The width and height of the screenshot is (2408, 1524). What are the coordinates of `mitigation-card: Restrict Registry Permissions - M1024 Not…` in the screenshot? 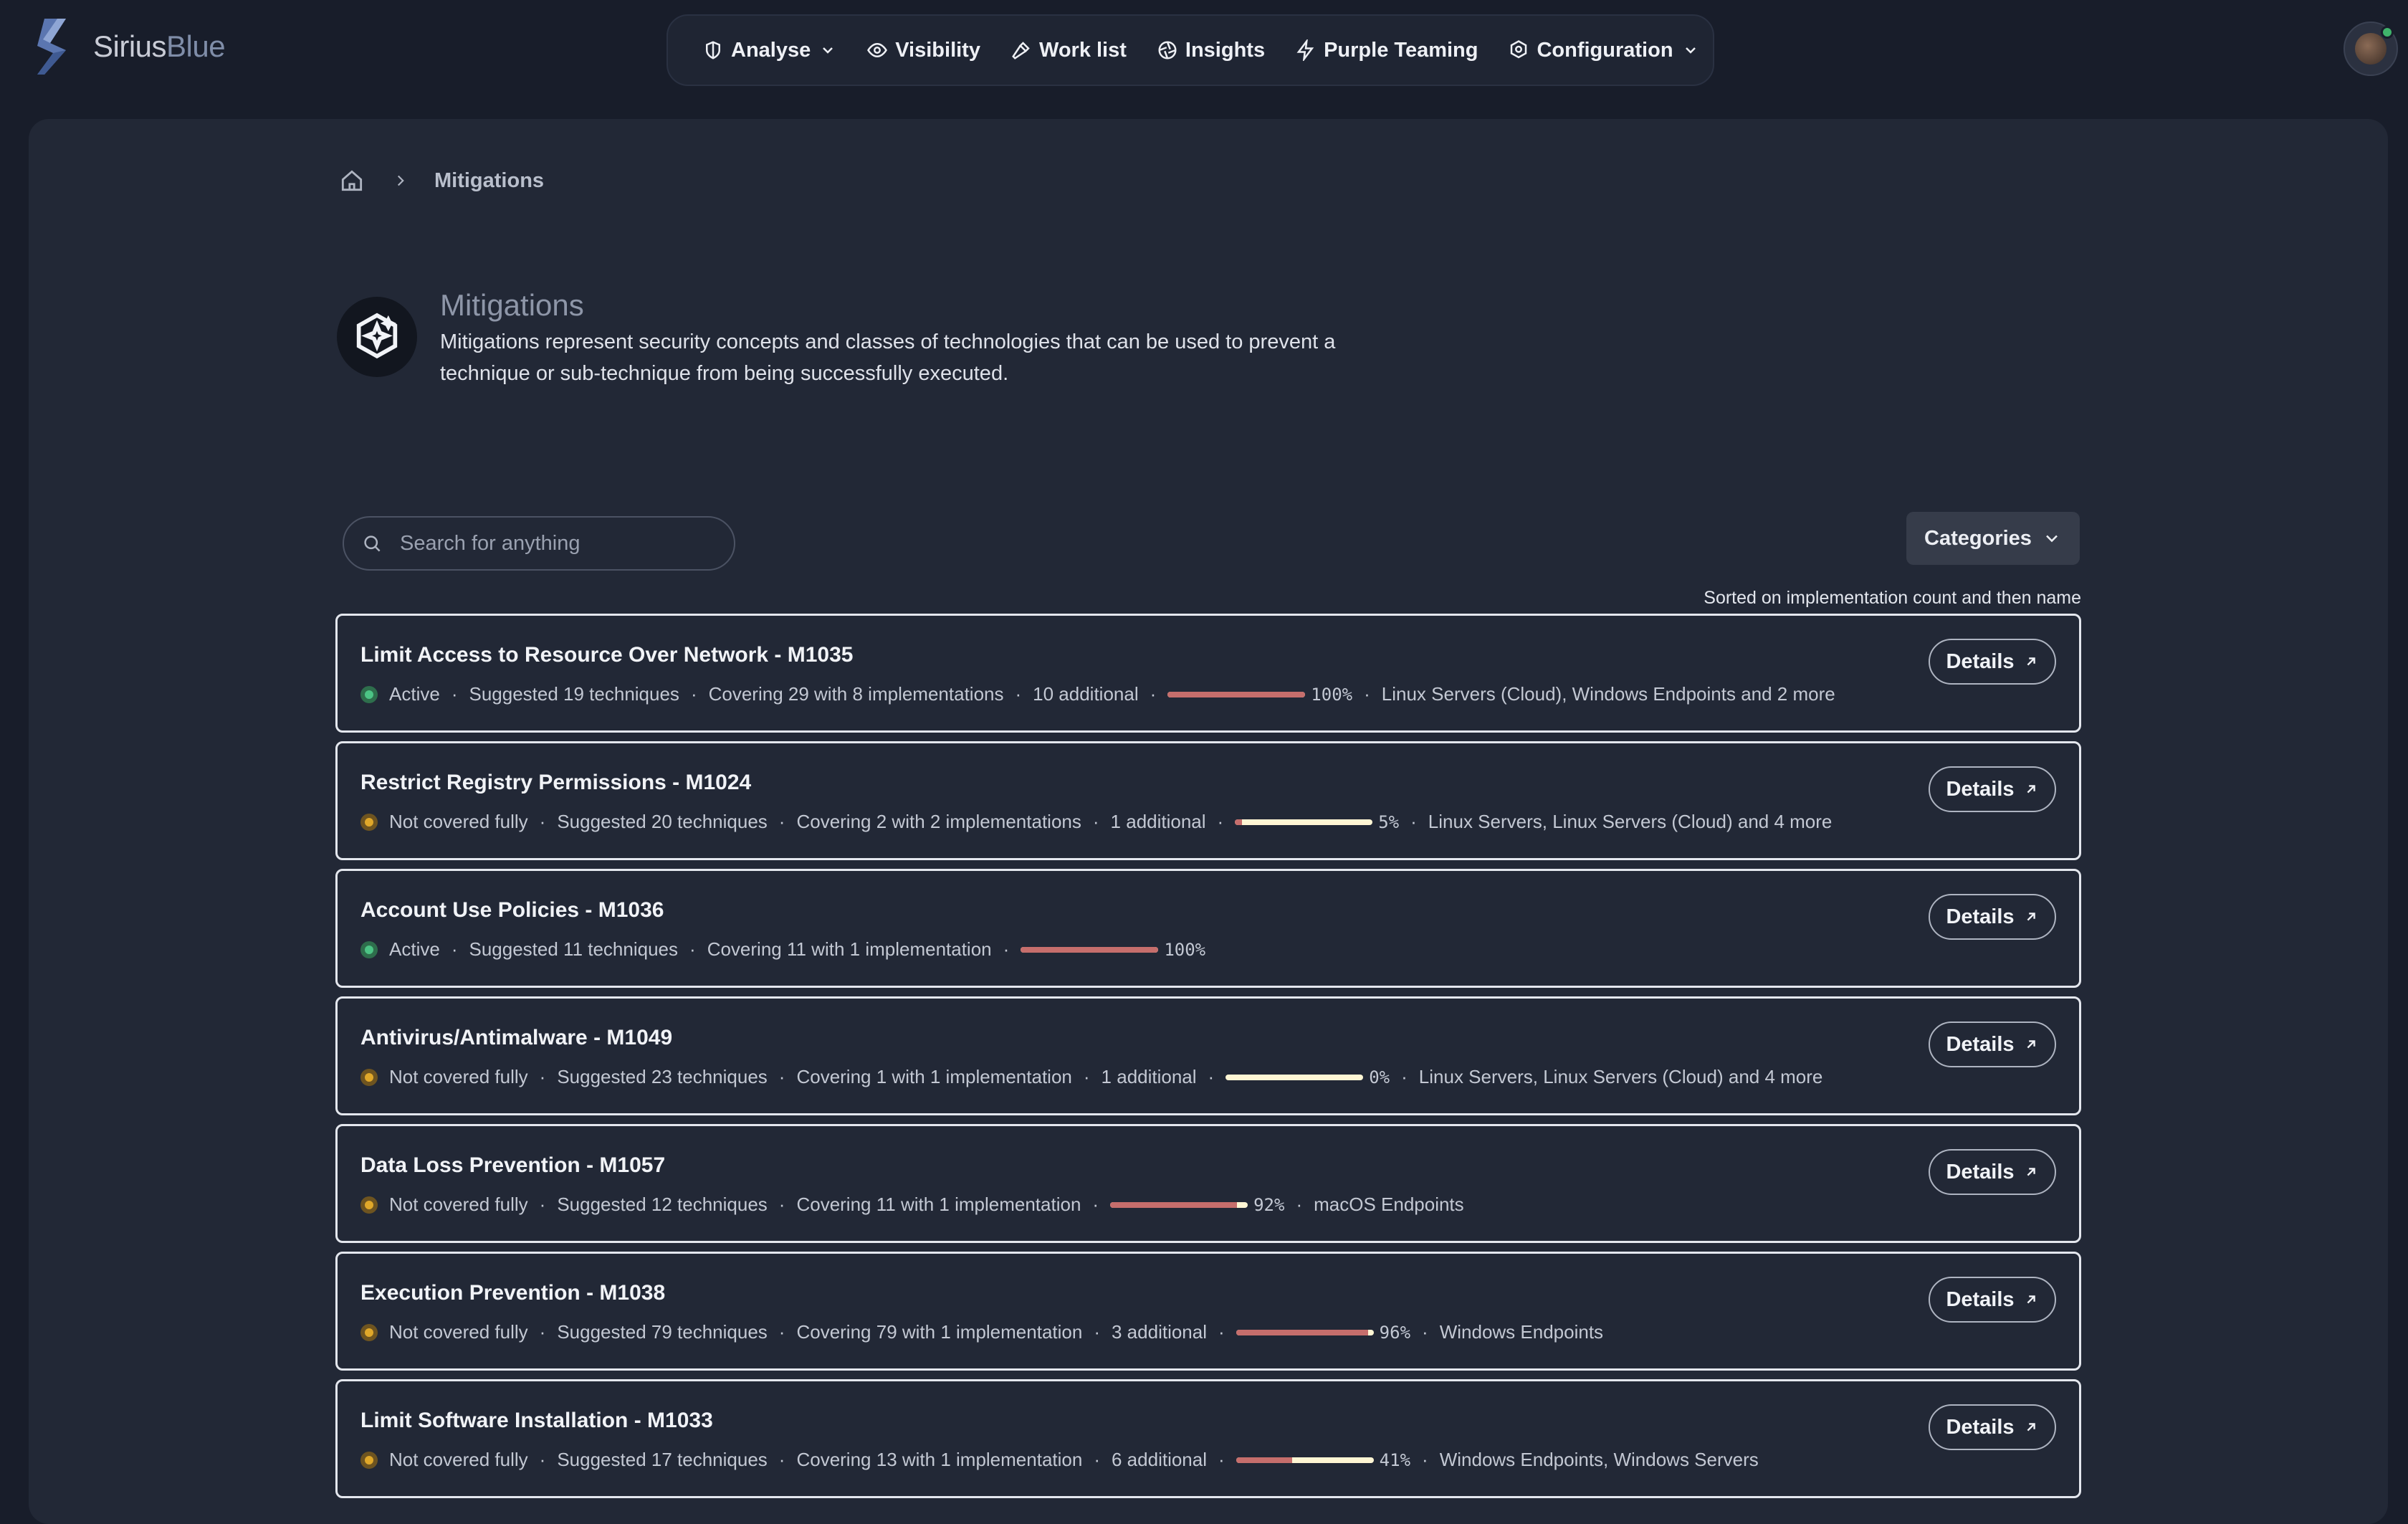 It's located at (1208, 800).